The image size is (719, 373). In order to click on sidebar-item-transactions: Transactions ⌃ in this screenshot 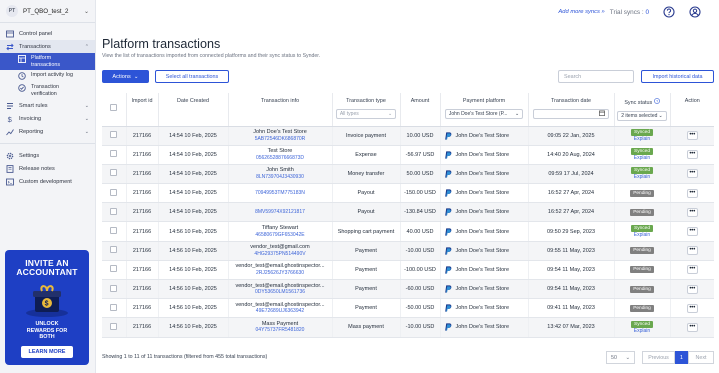, I will do `click(47, 46)`.